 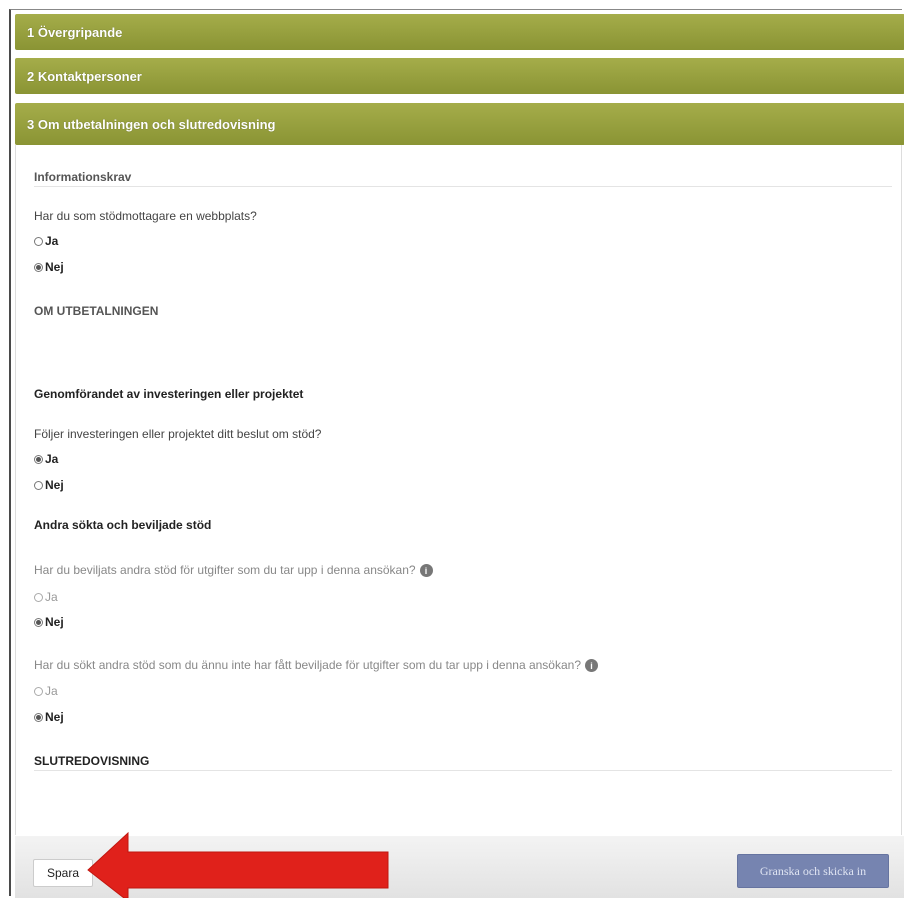 I want to click on arrow-shape, so click(x=238, y=864).